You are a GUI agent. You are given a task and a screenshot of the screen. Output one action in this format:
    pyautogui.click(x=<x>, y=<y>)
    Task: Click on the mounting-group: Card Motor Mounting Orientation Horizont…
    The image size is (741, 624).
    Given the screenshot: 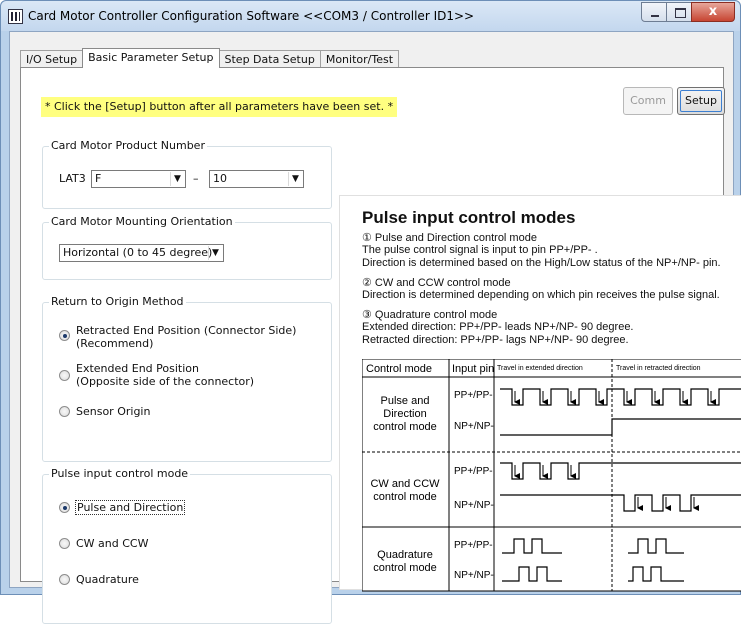 What is the action you would take?
    pyautogui.click(x=187, y=247)
    